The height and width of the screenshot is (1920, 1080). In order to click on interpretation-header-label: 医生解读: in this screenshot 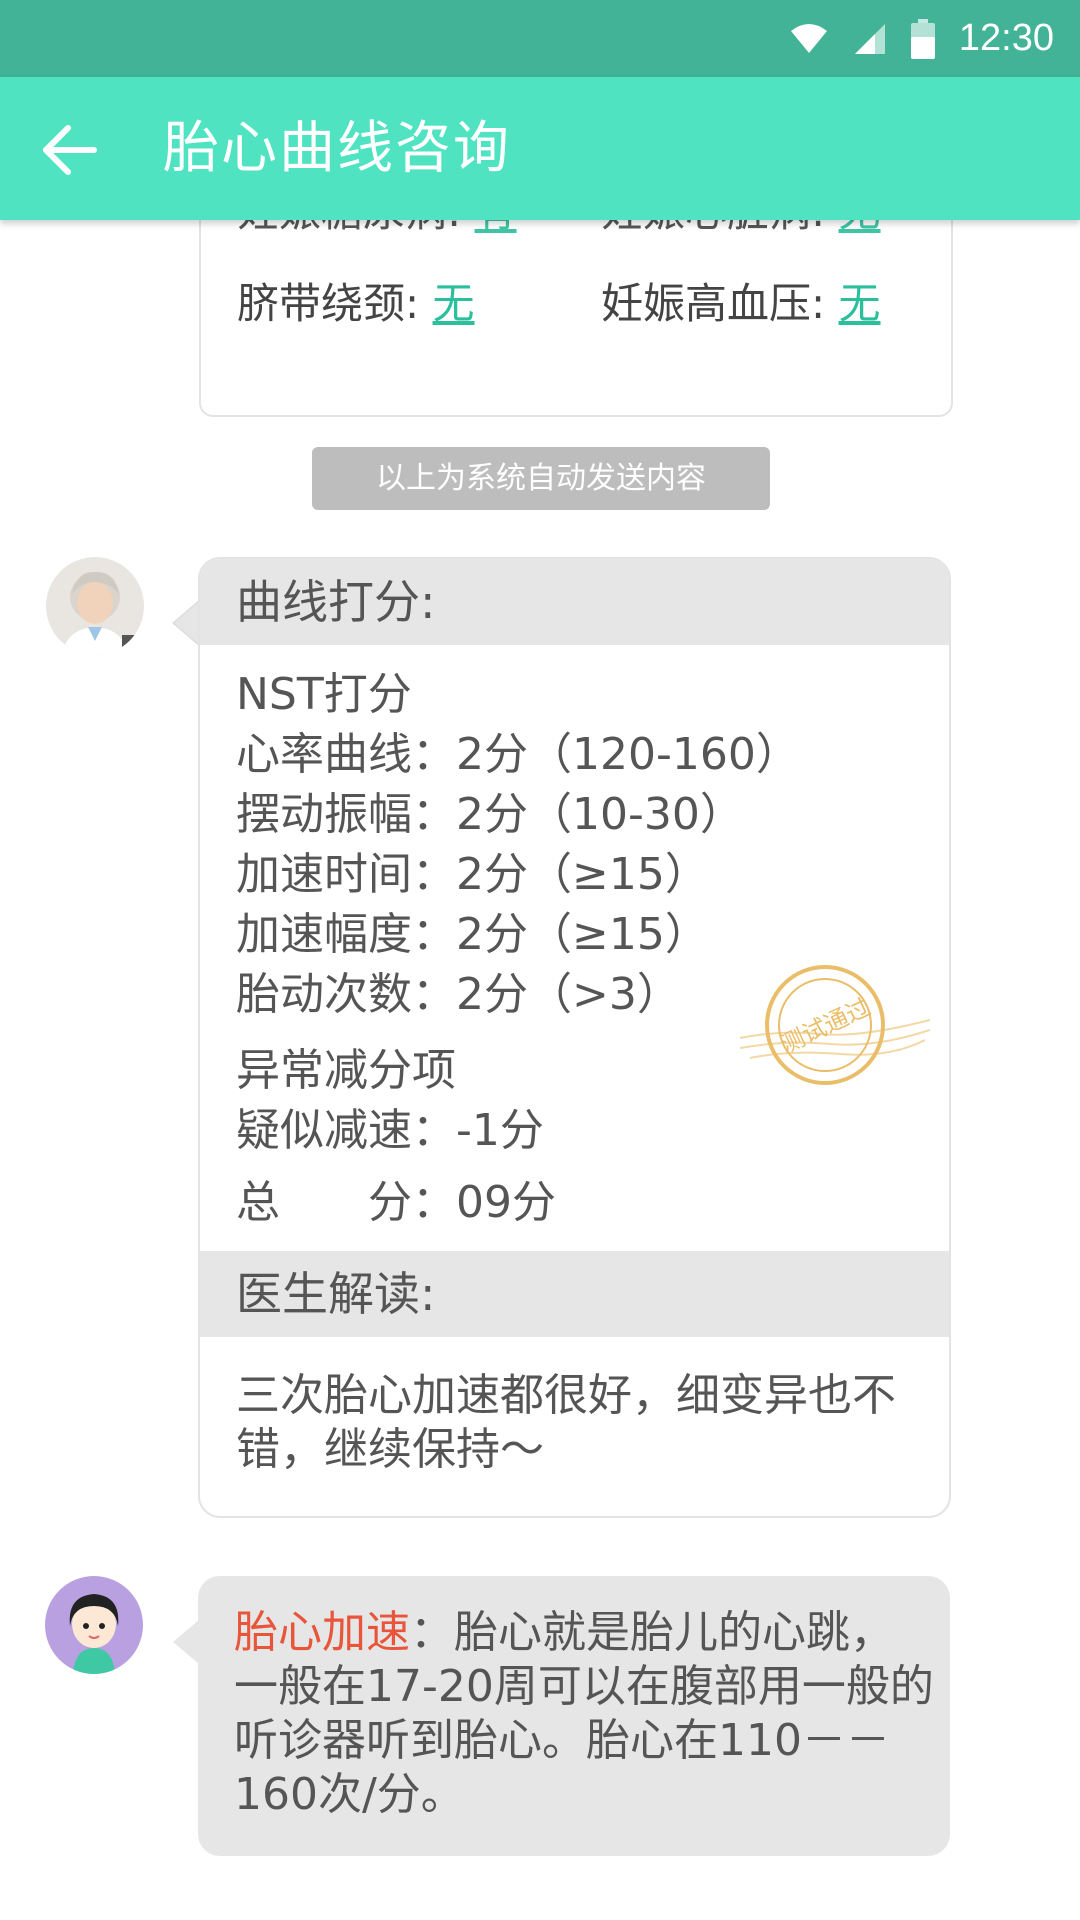, I will do `click(336, 1294)`.